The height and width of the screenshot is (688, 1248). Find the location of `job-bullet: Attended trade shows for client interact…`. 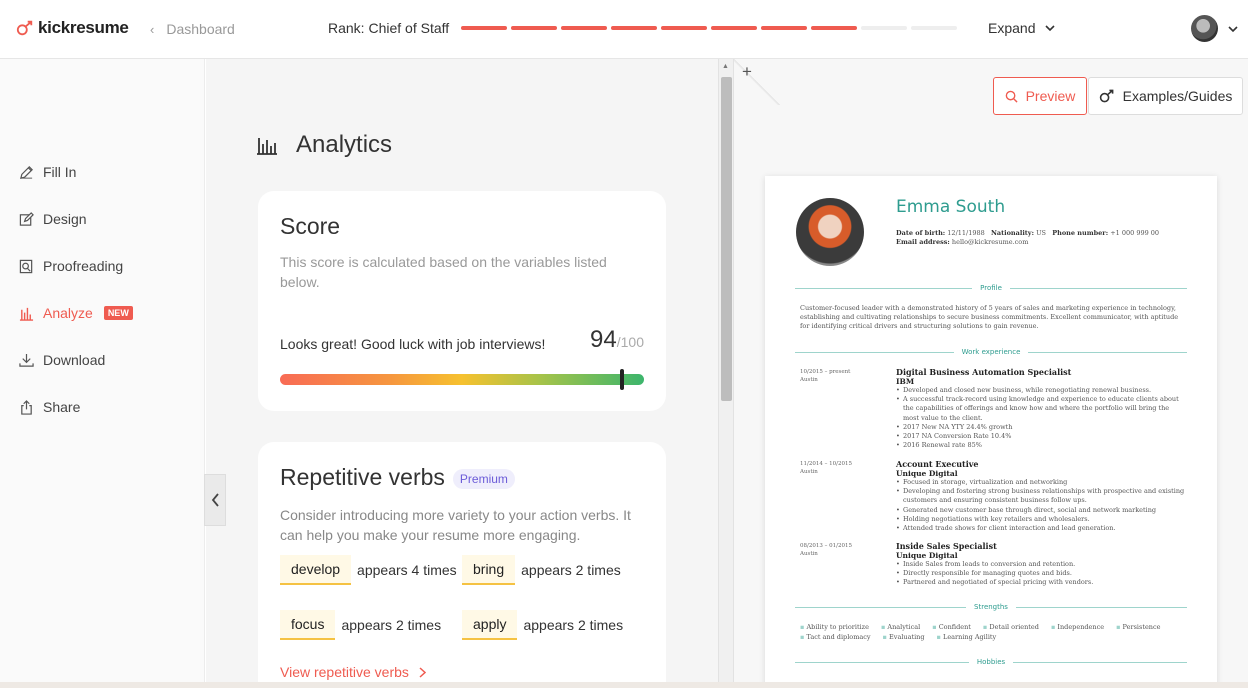

job-bullet: Attended trade shows for client interact… is located at coordinates (1041, 528).